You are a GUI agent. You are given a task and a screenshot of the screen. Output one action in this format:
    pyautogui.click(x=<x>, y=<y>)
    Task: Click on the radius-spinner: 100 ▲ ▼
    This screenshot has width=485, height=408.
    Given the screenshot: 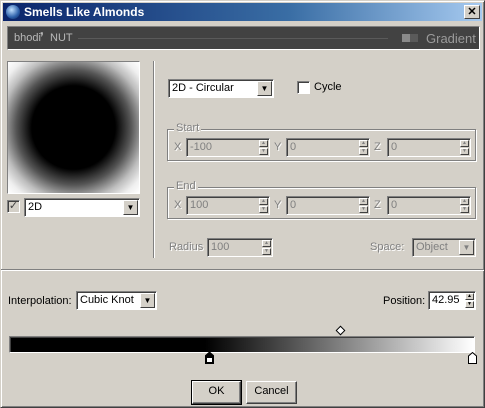 What is the action you would take?
    pyautogui.click(x=240, y=247)
    